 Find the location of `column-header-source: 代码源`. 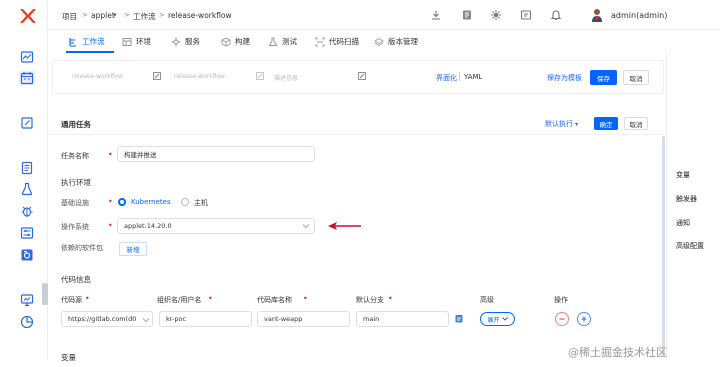

column-header-source: 代码源 is located at coordinates (71, 300).